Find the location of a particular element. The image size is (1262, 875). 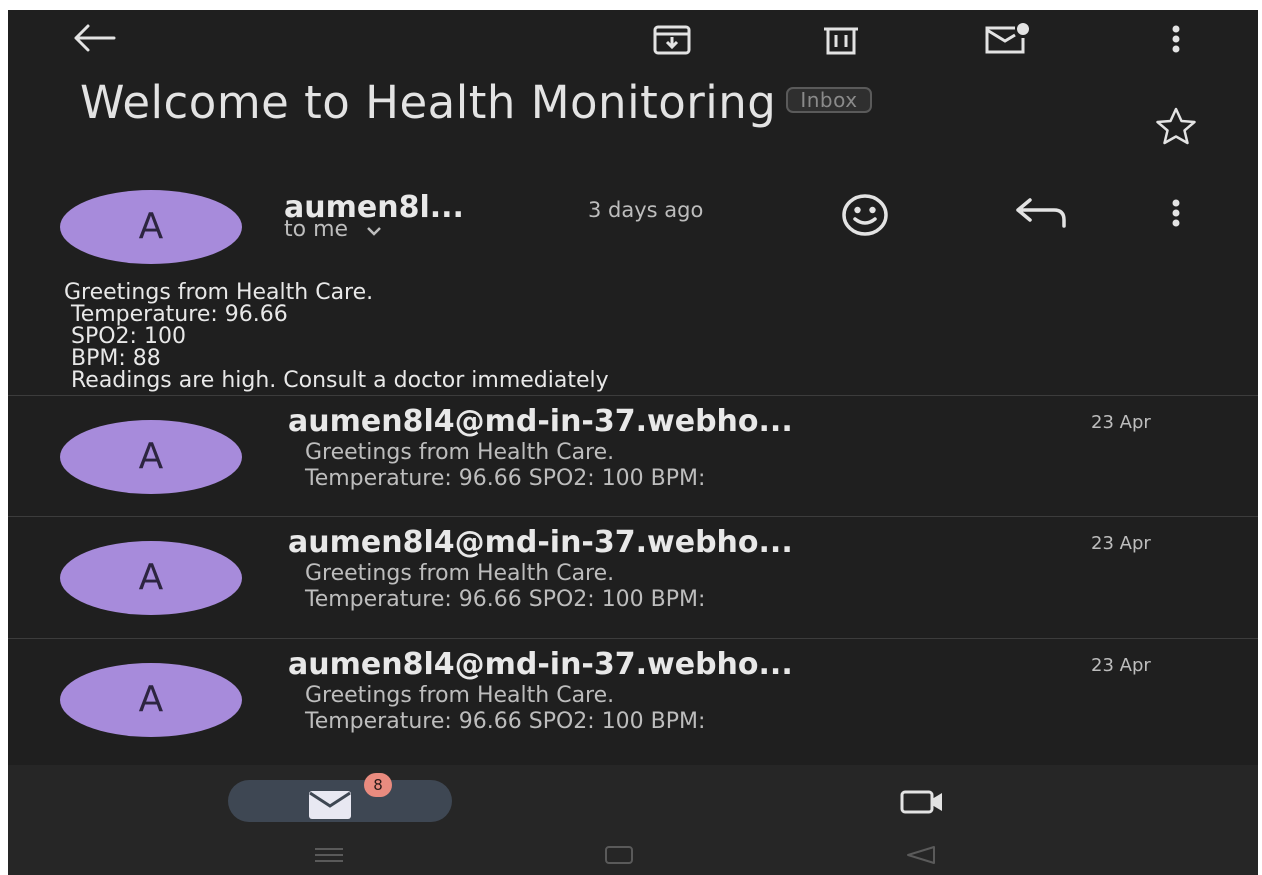

top-toolbar is located at coordinates (633, 40).